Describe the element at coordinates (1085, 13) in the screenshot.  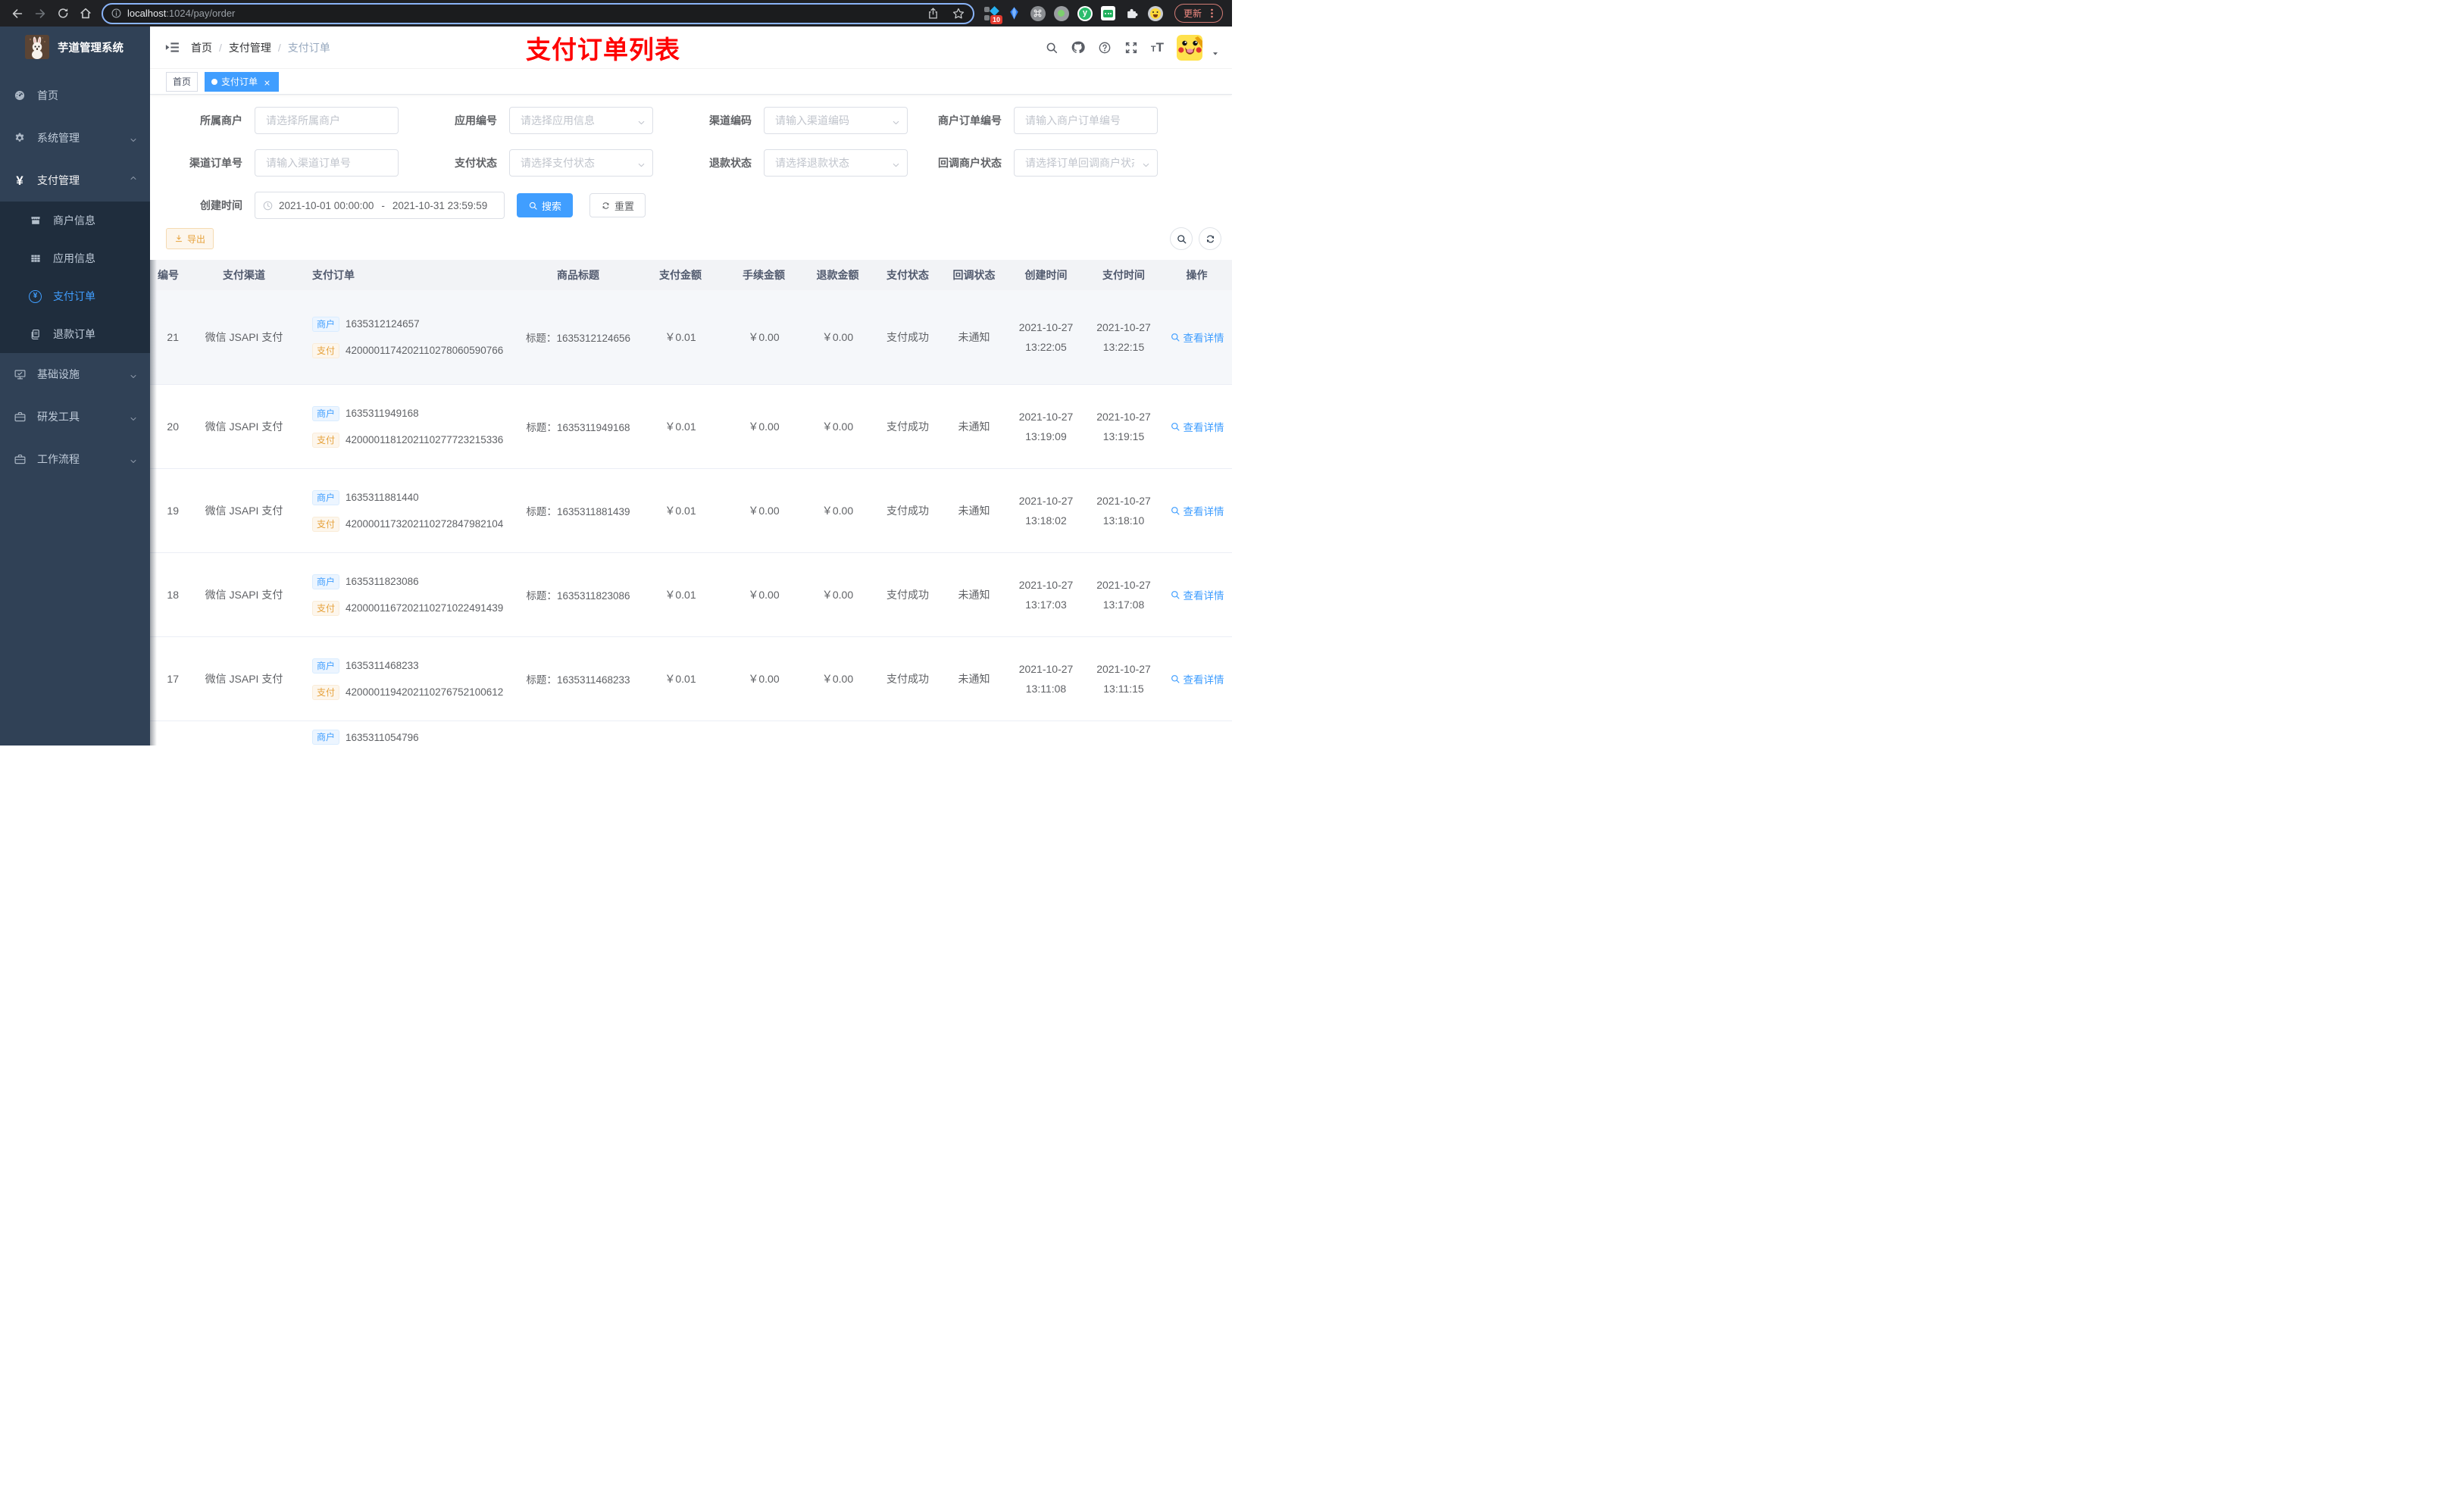
I see `yuque-extension-icon: y` at that location.